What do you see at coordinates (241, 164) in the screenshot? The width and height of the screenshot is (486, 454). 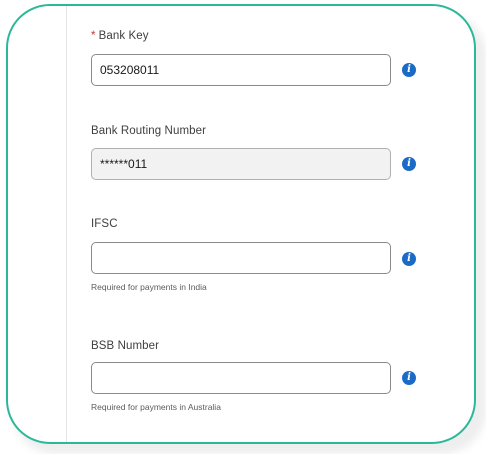 I see `bank-routing-number-input: ******011` at bounding box center [241, 164].